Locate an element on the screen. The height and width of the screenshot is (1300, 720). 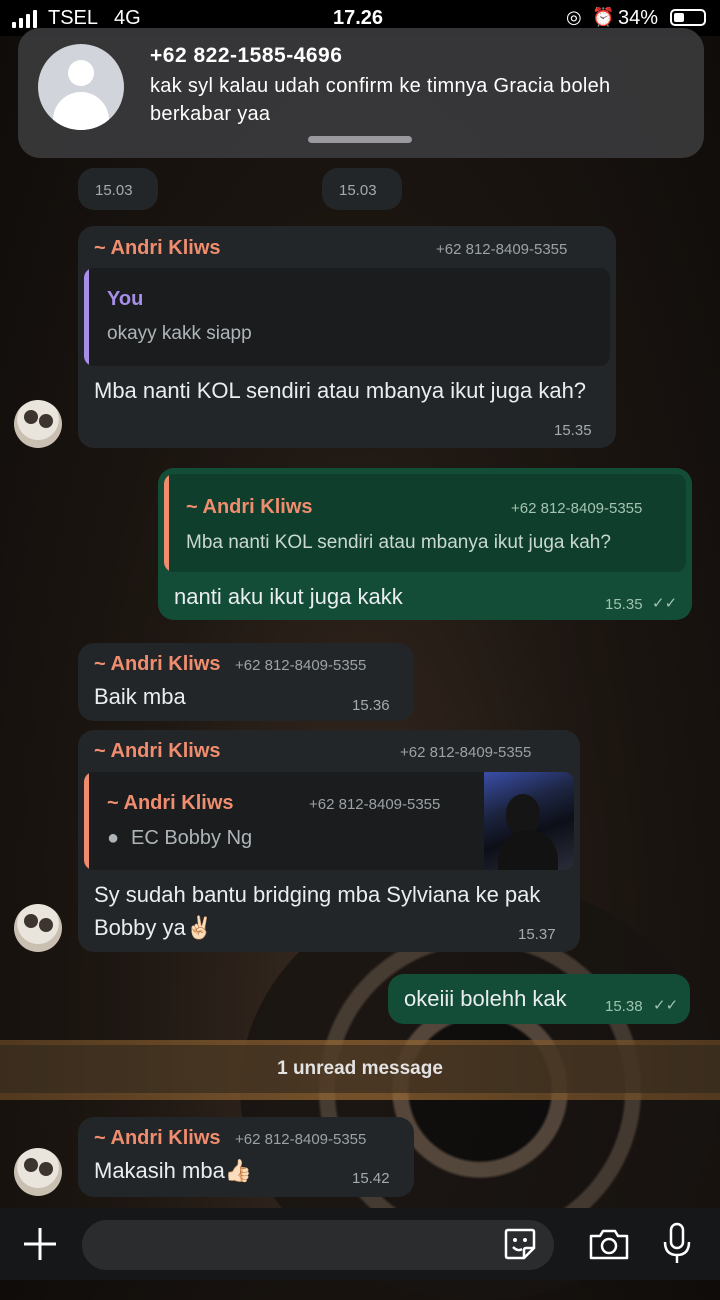
rotation-lock-icon: ◎ is located at coordinates (574, 17).